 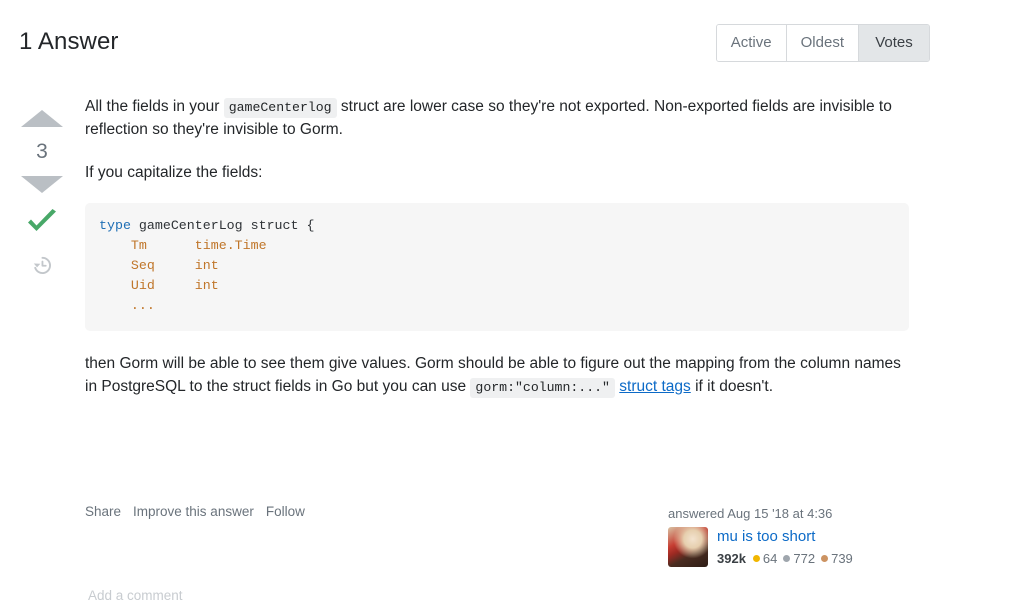 What do you see at coordinates (42, 267) in the screenshot?
I see `clock-history-icon` at bounding box center [42, 267].